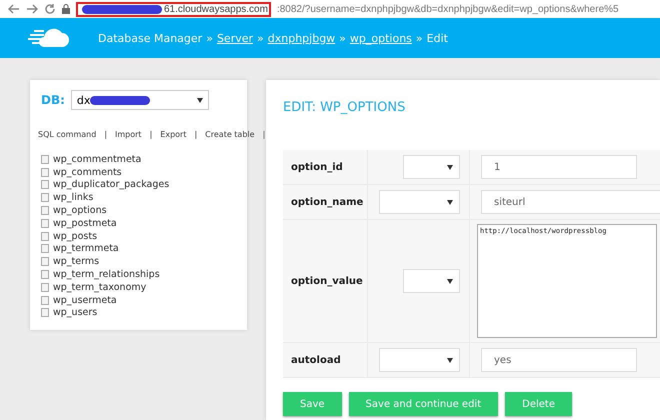 This screenshot has width=660, height=420. I want to click on forward-icon, so click(32, 9).